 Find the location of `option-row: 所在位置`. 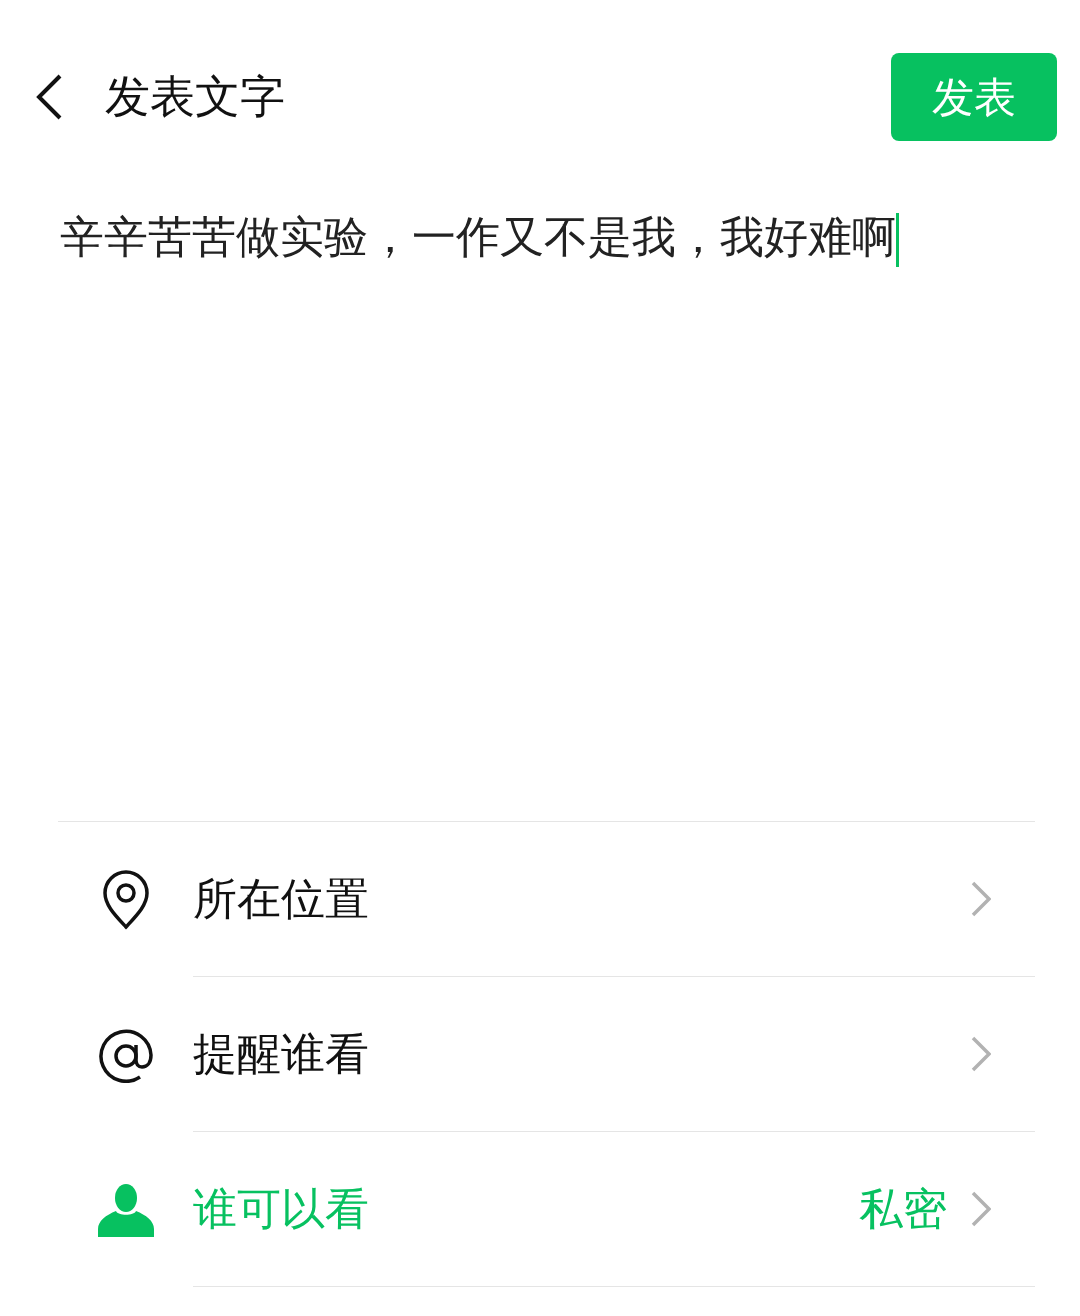

option-row: 所在位置 is located at coordinates (546, 899).